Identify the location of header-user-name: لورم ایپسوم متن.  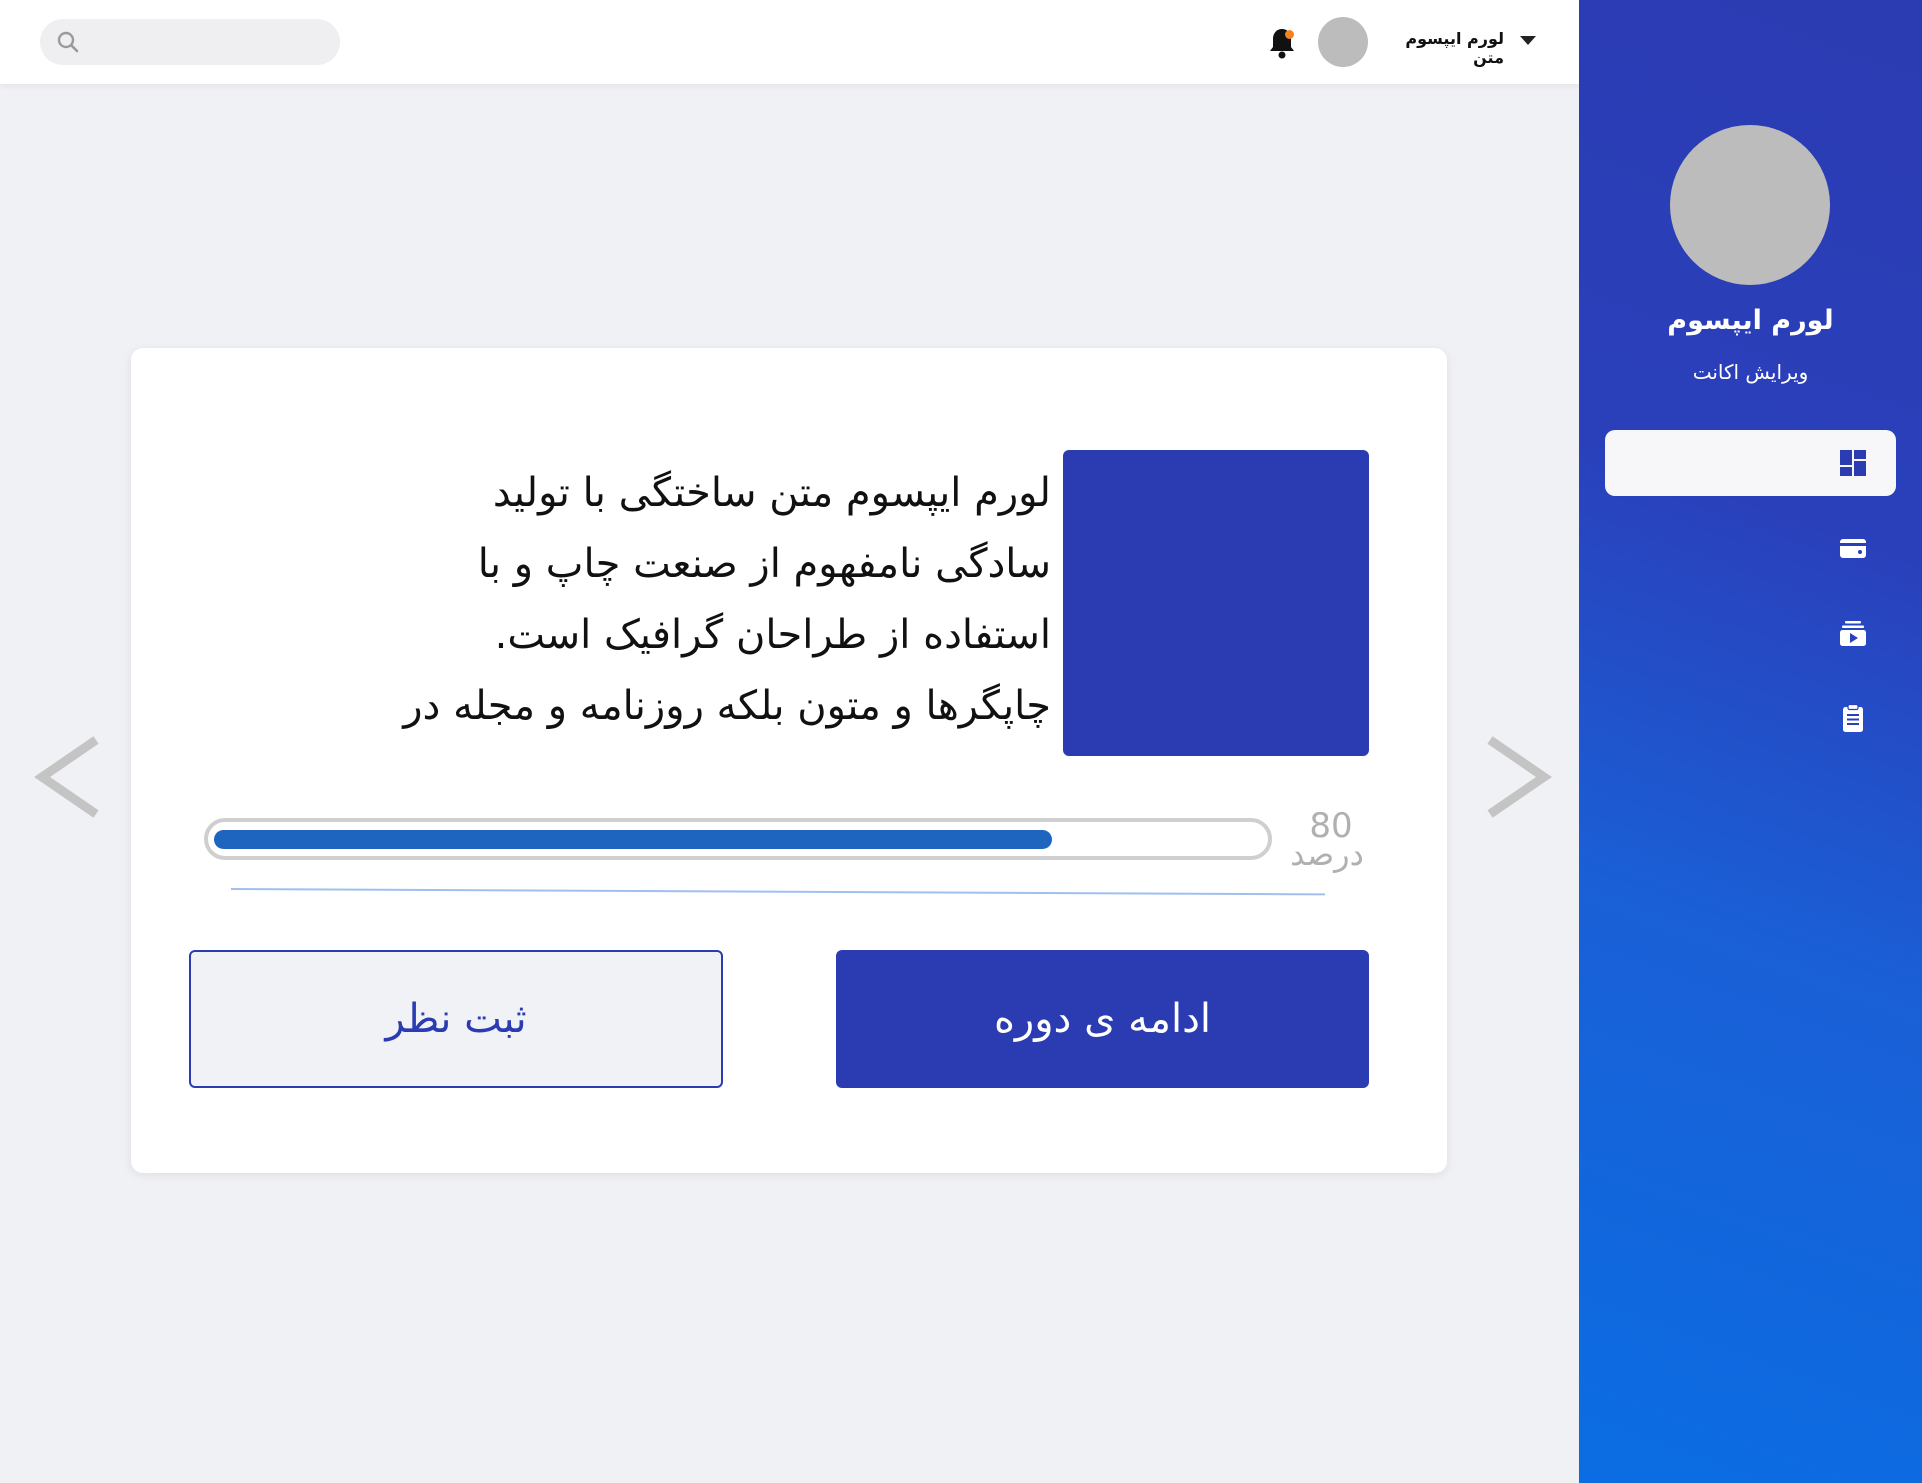
(1441, 48).